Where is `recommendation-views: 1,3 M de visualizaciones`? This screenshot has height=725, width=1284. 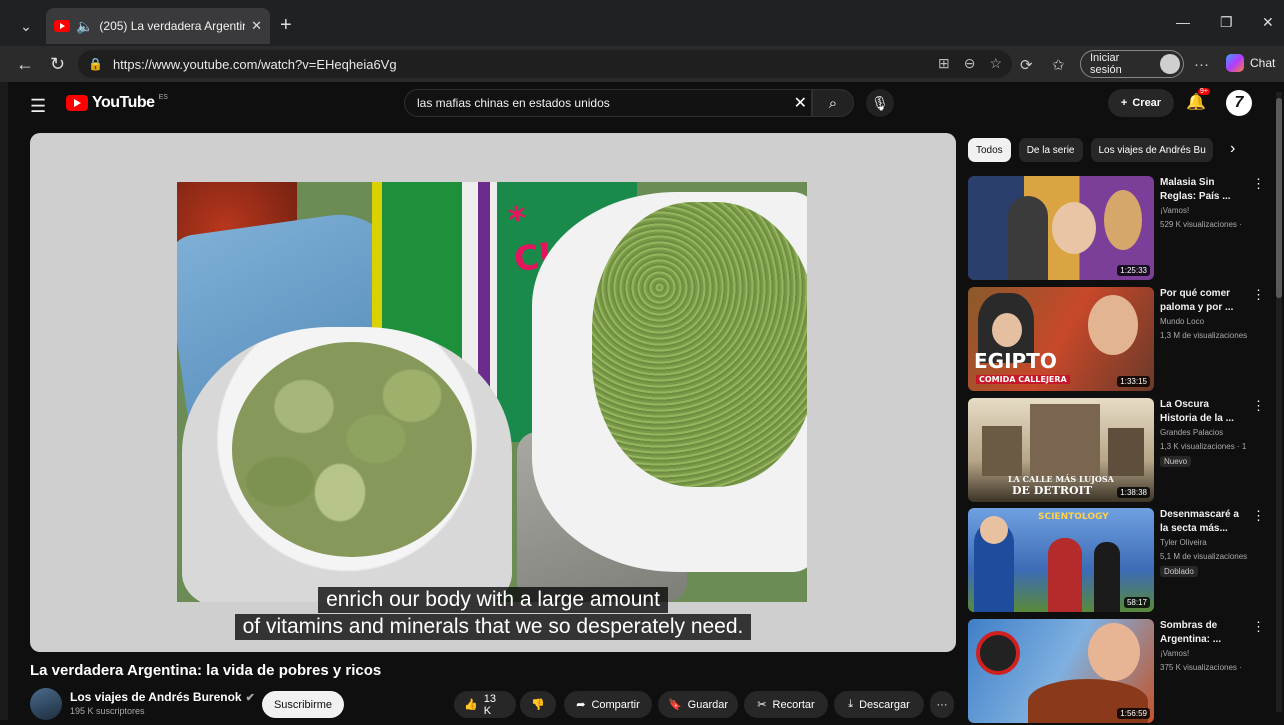
recommendation-views: 1,3 M de visualizaciones is located at coordinates (1204, 335).